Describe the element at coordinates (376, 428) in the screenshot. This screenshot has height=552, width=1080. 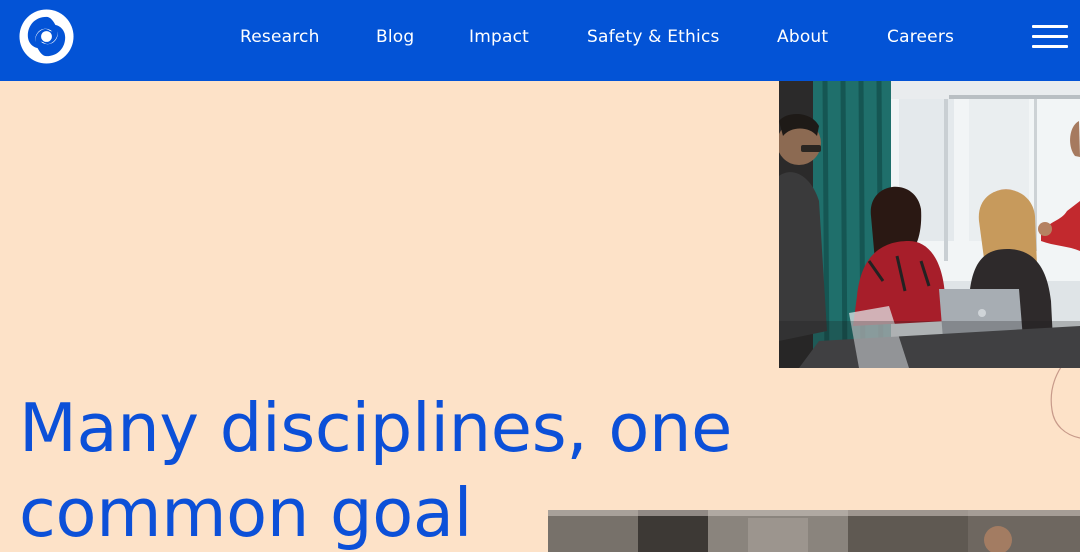
I see `headline-line-1: Many disciplines, one` at that location.